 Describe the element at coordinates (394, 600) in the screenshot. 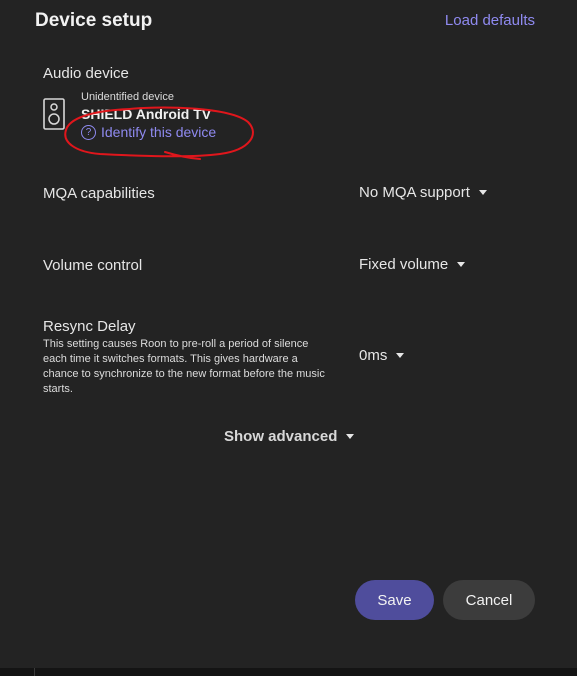

I see `save-button: Save` at that location.